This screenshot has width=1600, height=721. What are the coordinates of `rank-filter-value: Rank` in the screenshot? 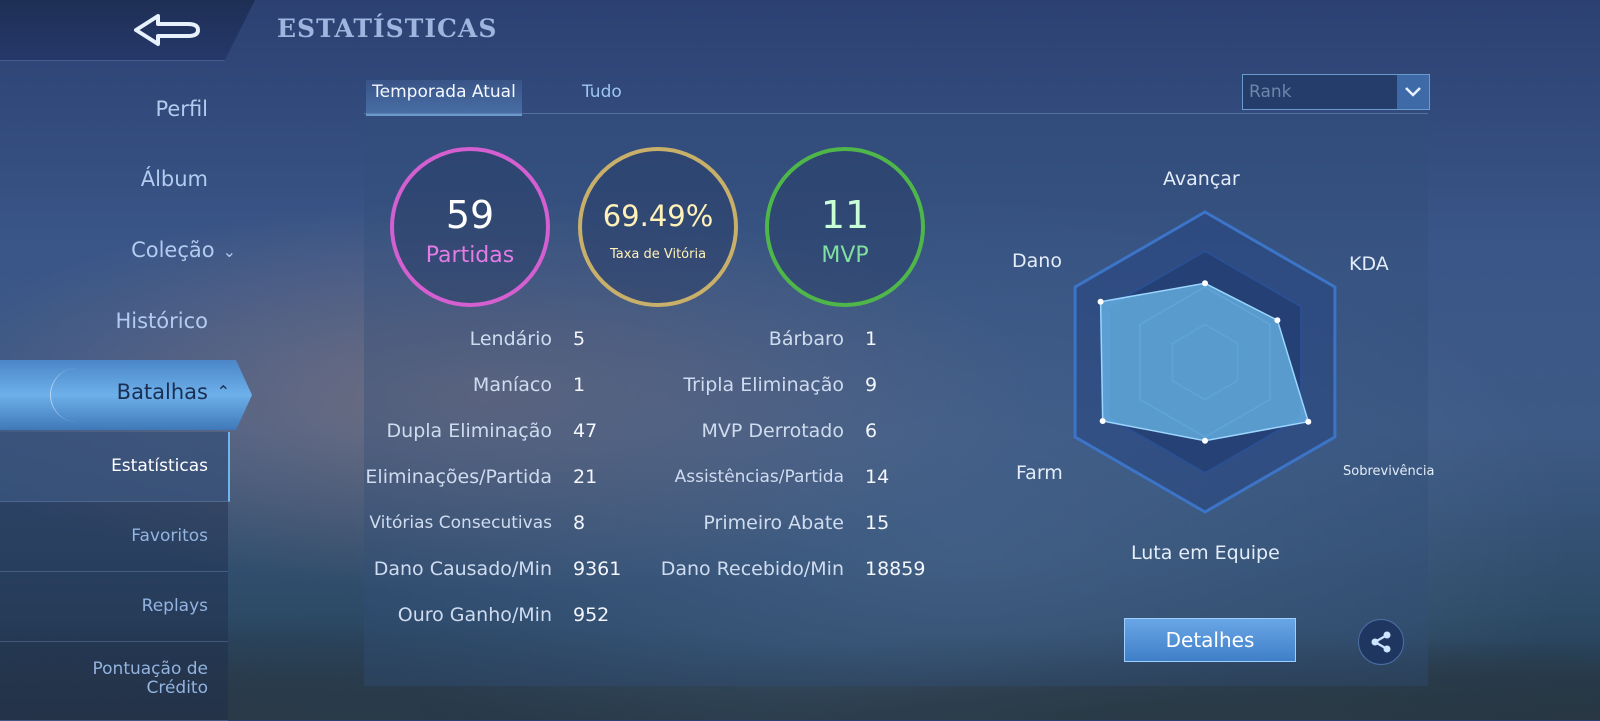 It's located at (1270, 92).